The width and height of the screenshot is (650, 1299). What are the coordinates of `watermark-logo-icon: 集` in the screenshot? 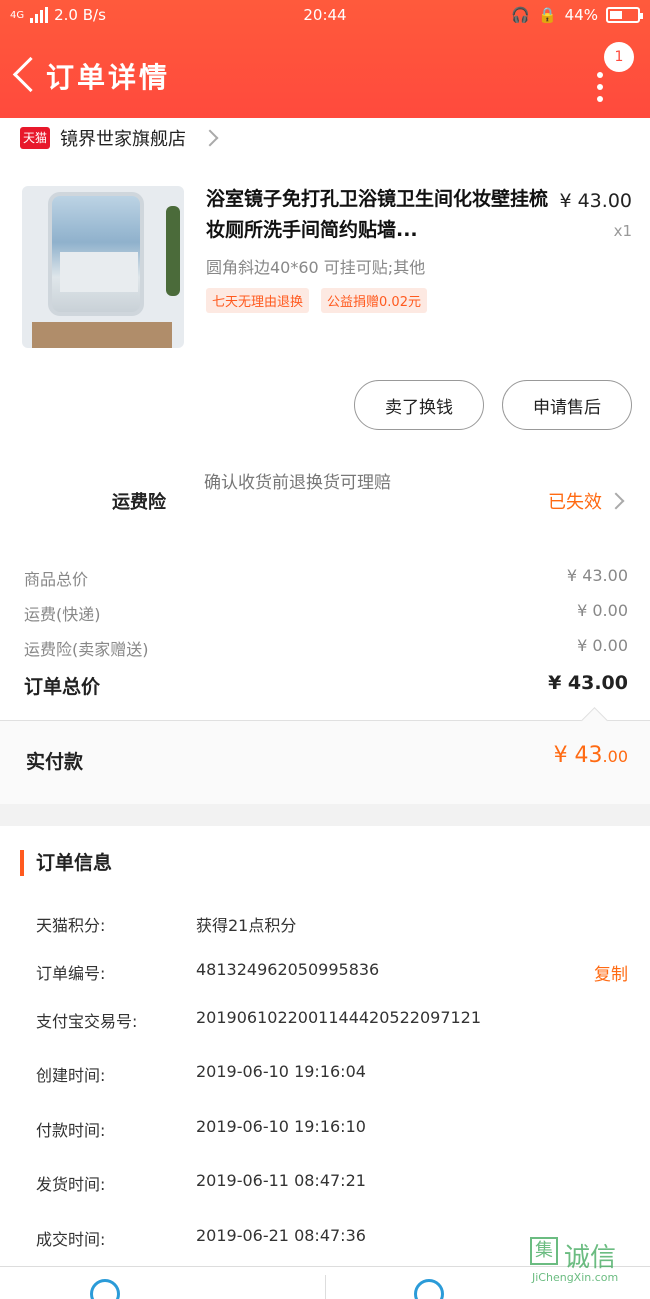 It's located at (544, 1251).